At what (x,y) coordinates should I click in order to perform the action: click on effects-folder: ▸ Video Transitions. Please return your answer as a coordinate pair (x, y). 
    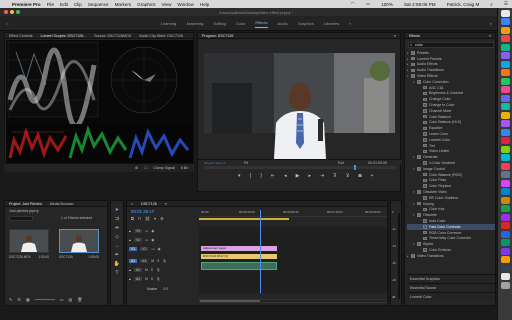
    Looking at the image, I should click on (451, 256).